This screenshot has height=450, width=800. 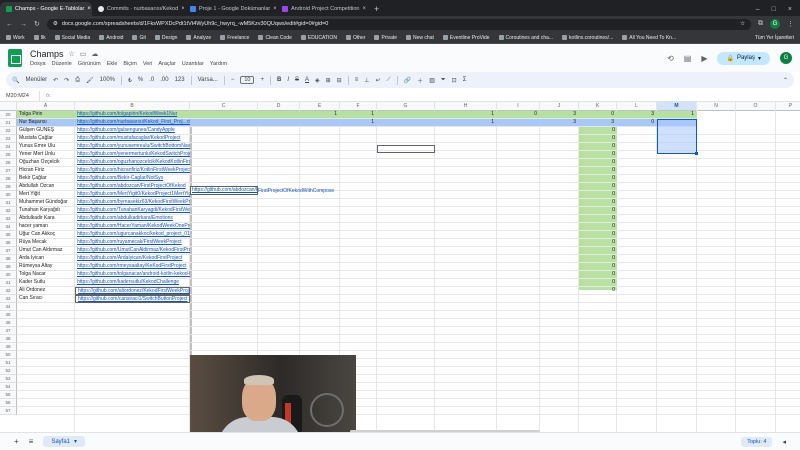 I want to click on row-header: 34, so click(x=8, y=227).